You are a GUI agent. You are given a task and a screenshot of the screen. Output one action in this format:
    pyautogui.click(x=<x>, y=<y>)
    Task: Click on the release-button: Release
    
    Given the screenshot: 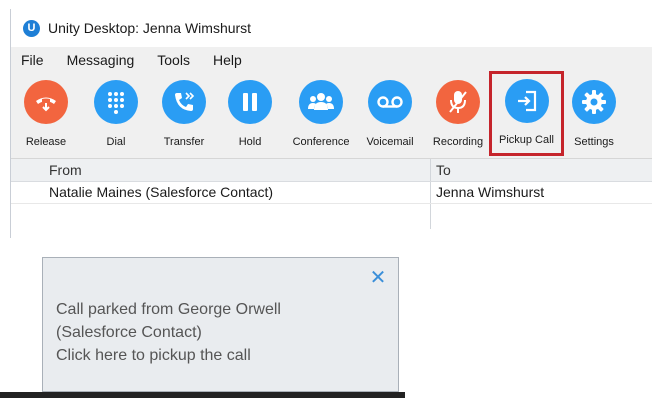 What is the action you would take?
    pyautogui.click(x=46, y=115)
    